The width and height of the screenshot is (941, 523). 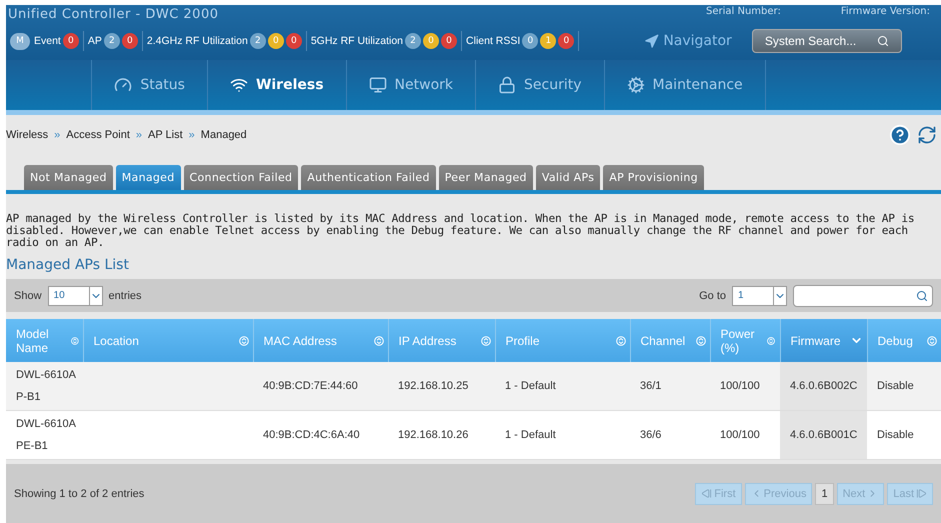 I want to click on table-cell: 40:9B:CD:7E:44:60, so click(x=320, y=386).